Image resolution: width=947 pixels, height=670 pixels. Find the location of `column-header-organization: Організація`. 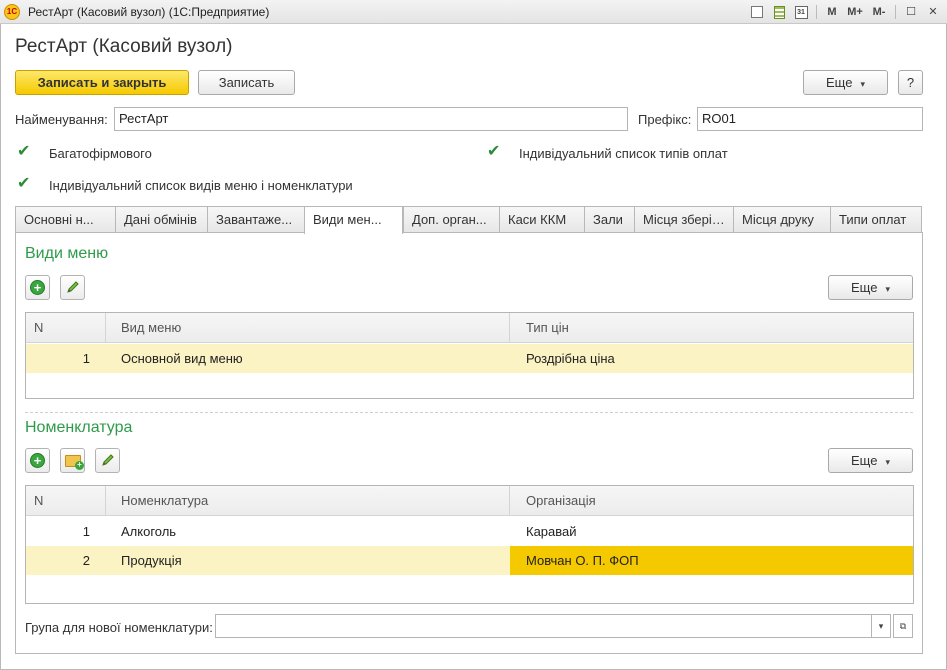

column-header-organization: Організація is located at coordinates (711, 501).